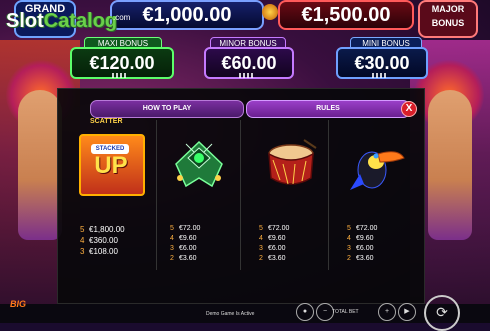 The image size is (490, 331). What do you see at coordinates (18, 304) in the screenshot?
I see `game-logo: BIG` at bounding box center [18, 304].